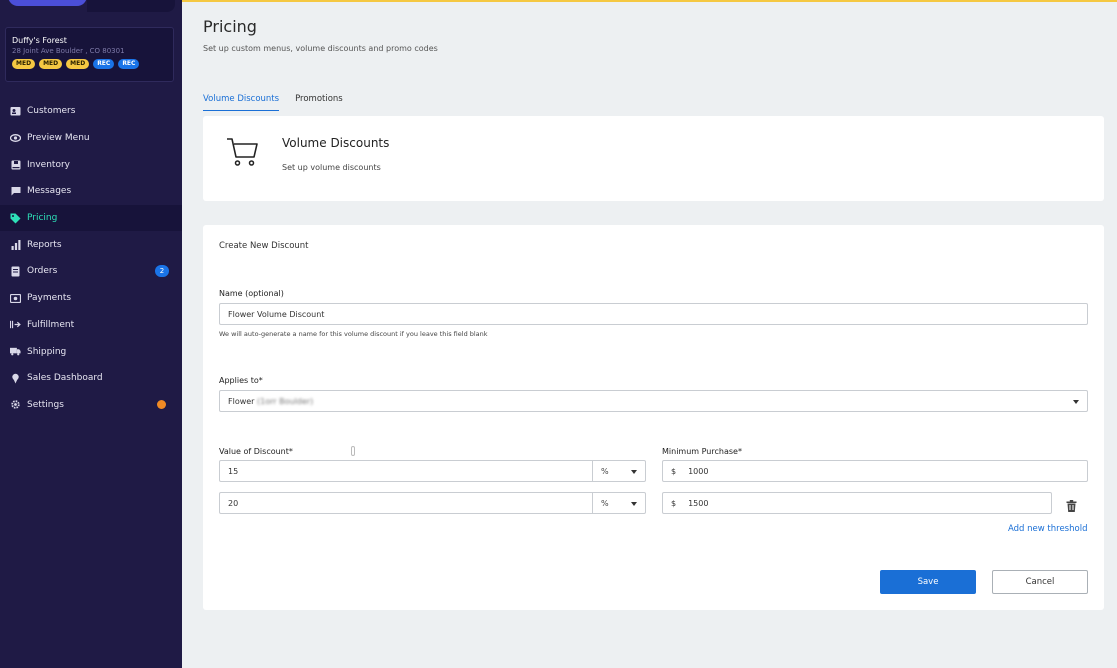 The image size is (1117, 668). What do you see at coordinates (256, 451) in the screenshot?
I see `value-of-discount-label: Value of Discount*` at bounding box center [256, 451].